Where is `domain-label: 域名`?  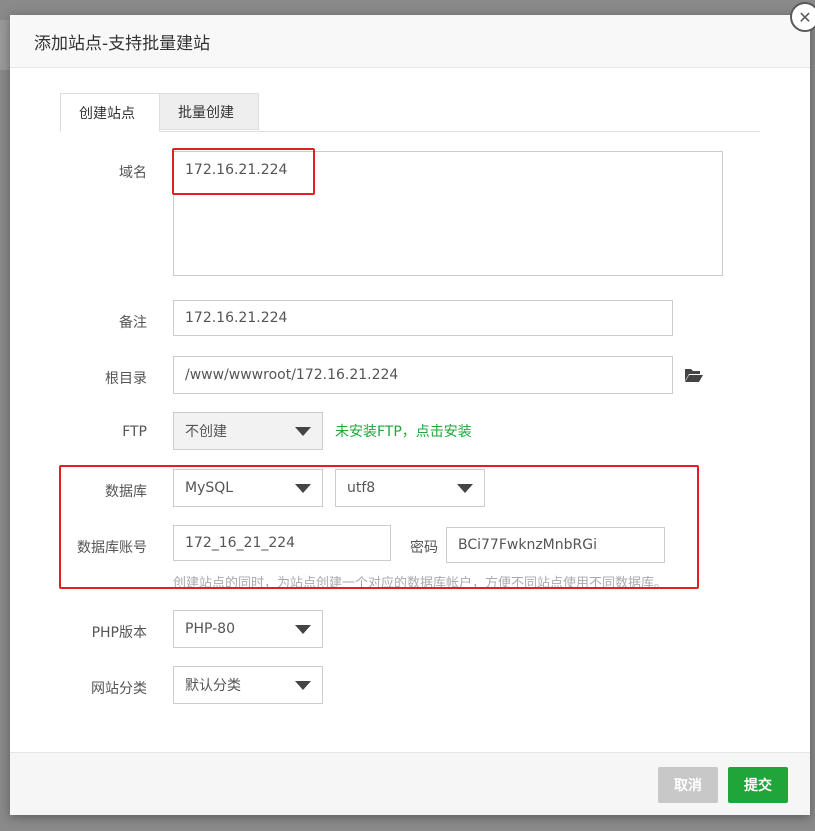 domain-label: 域名 is located at coordinates (133, 173).